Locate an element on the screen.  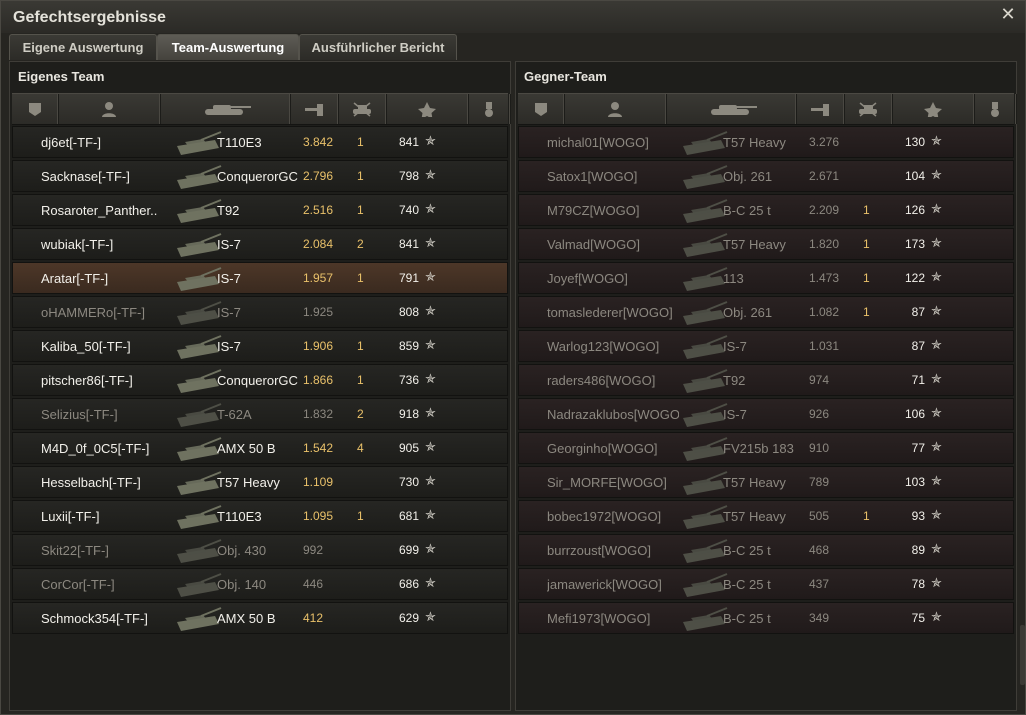
player-row: burrzoust[WOGO] B-C 25 t 468 89 ✯ is located at coordinates (766, 550).